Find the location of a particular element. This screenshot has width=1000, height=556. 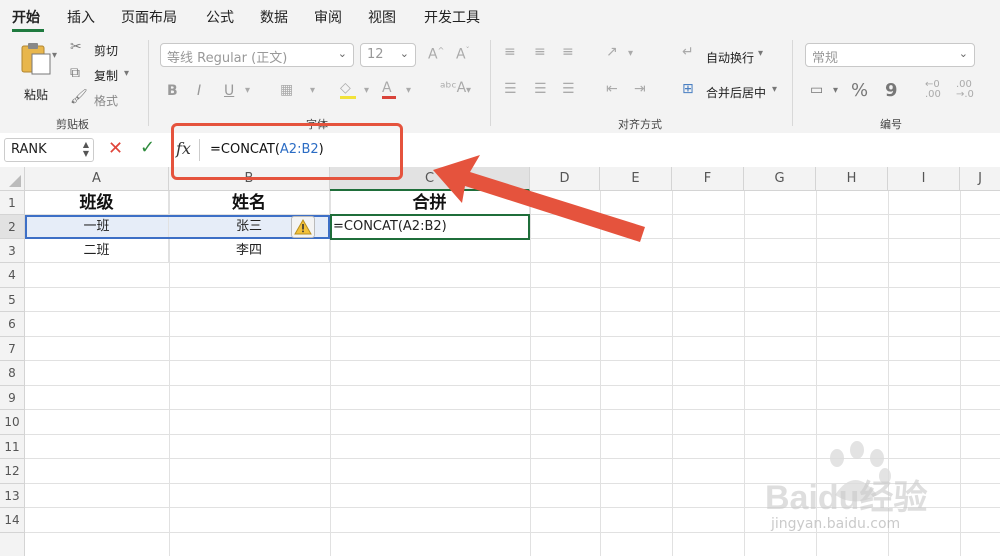

watermark-url: jingyan.baidu.com is located at coordinates (836, 524).